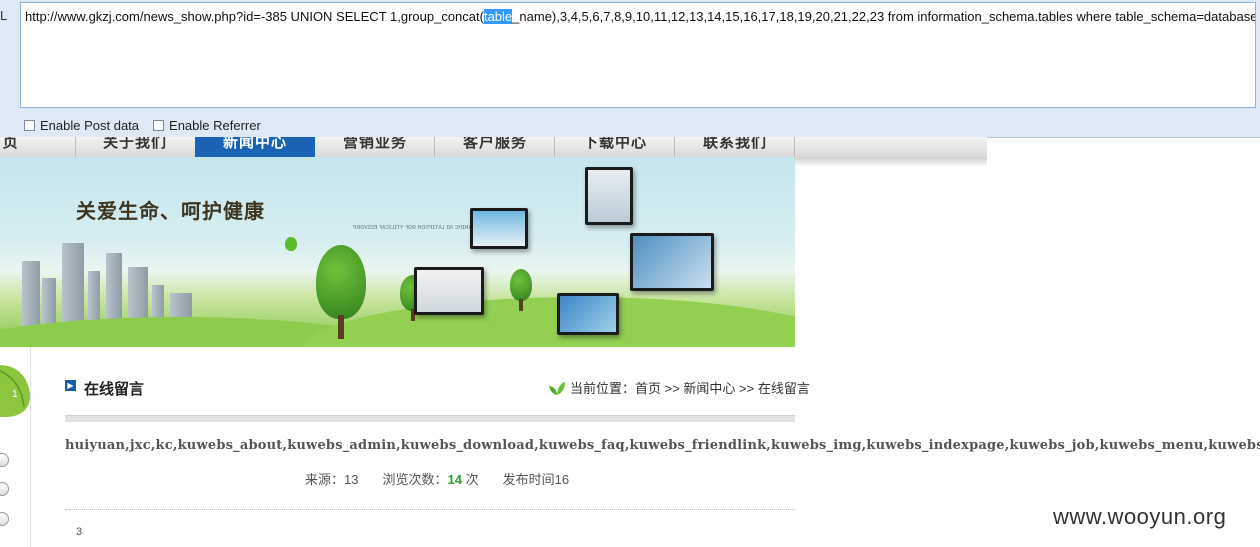 The image size is (1260, 547). Describe the element at coordinates (295, 247) in the screenshot. I see `leaf-sprig` at that location.